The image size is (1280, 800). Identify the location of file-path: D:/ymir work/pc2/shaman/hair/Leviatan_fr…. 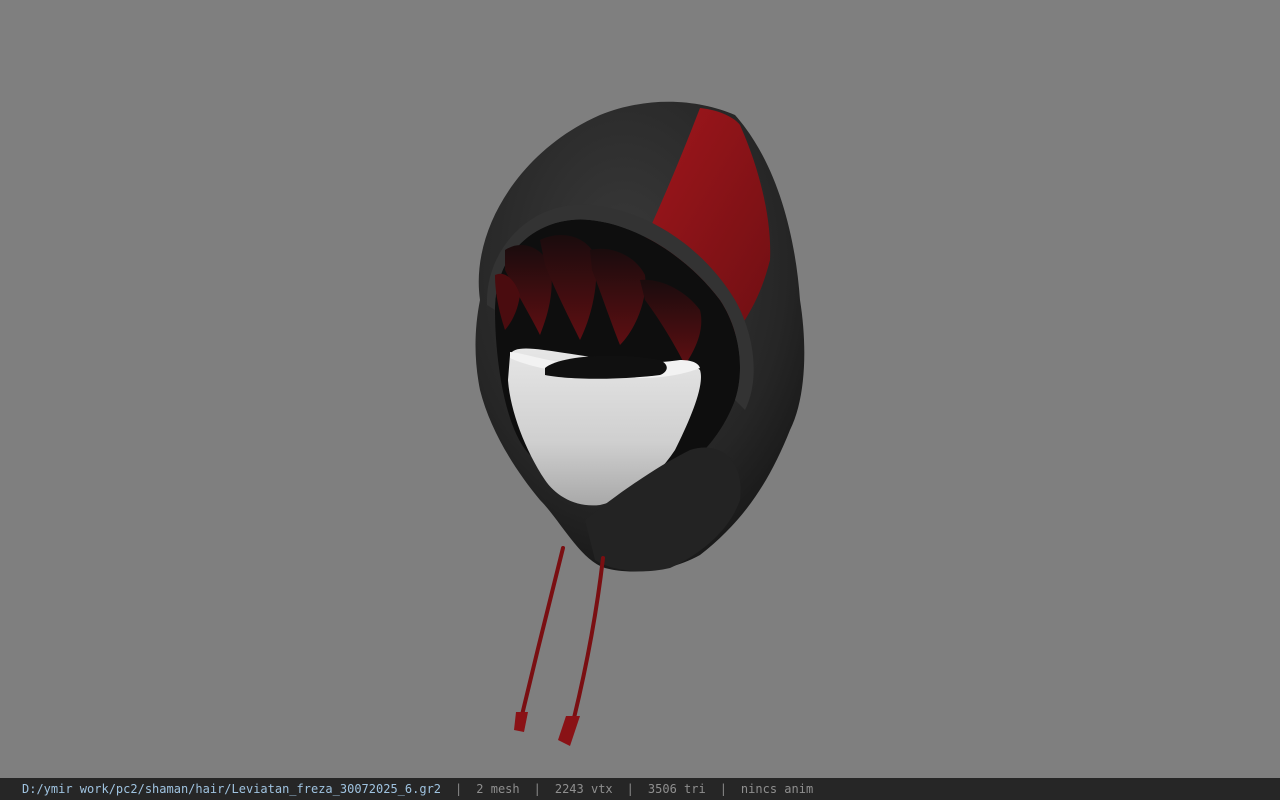
(232, 789).